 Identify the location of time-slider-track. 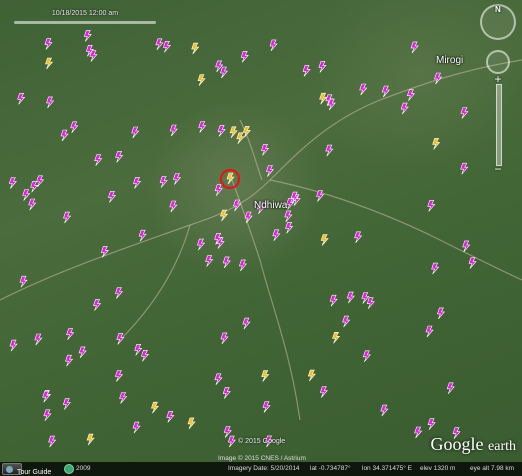
(85, 22).